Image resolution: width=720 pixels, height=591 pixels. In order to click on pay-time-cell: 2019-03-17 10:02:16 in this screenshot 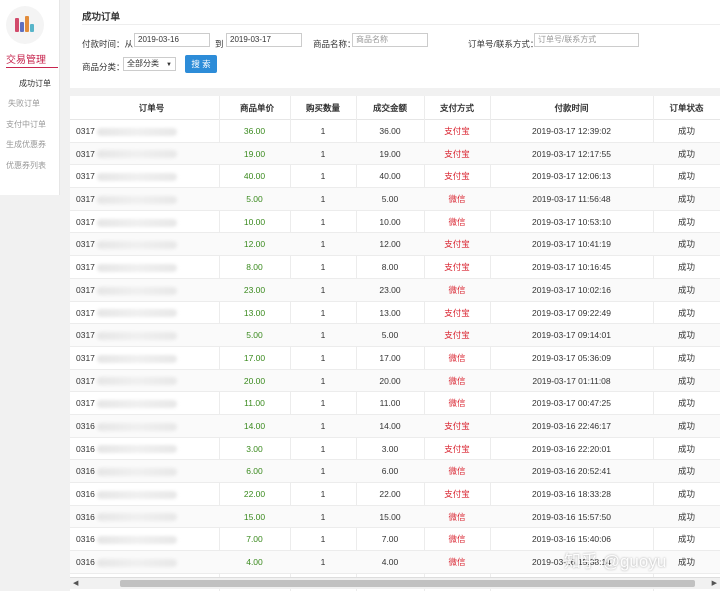, I will do `click(571, 290)`.